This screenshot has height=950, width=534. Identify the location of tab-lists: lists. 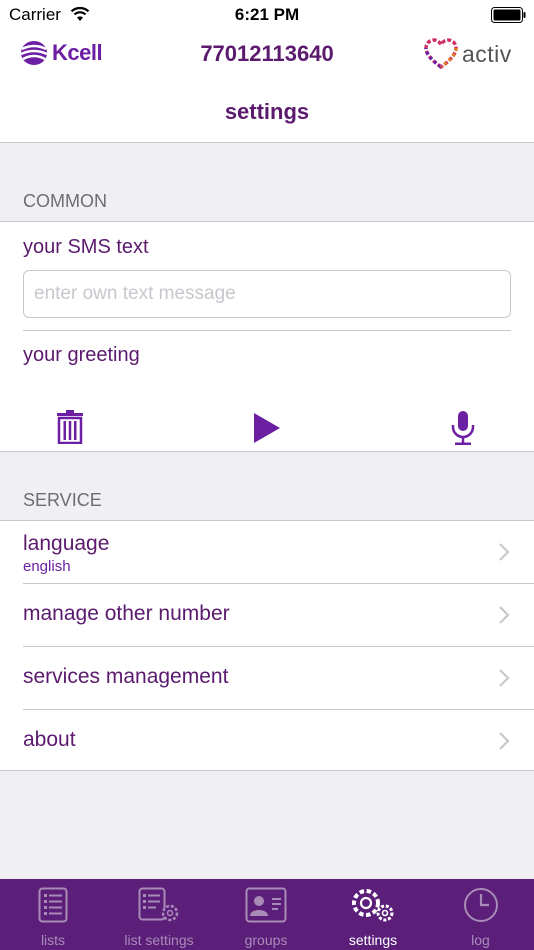
(53, 914).